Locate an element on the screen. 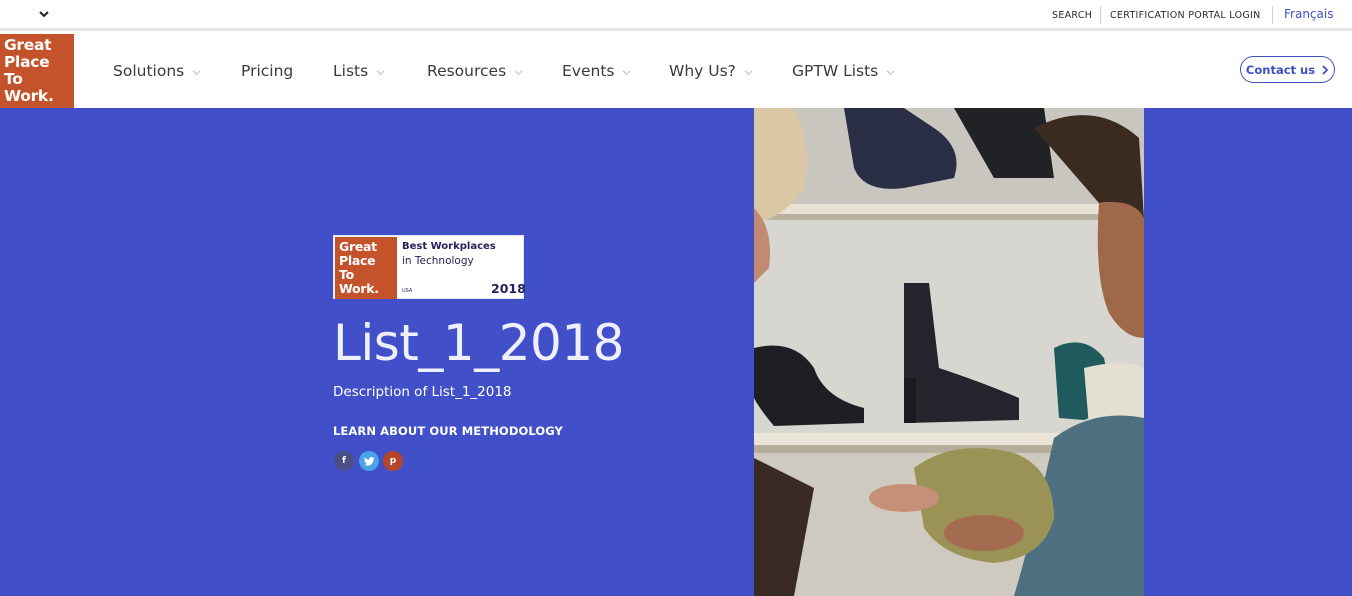  facebook-icon: f is located at coordinates (344, 461).